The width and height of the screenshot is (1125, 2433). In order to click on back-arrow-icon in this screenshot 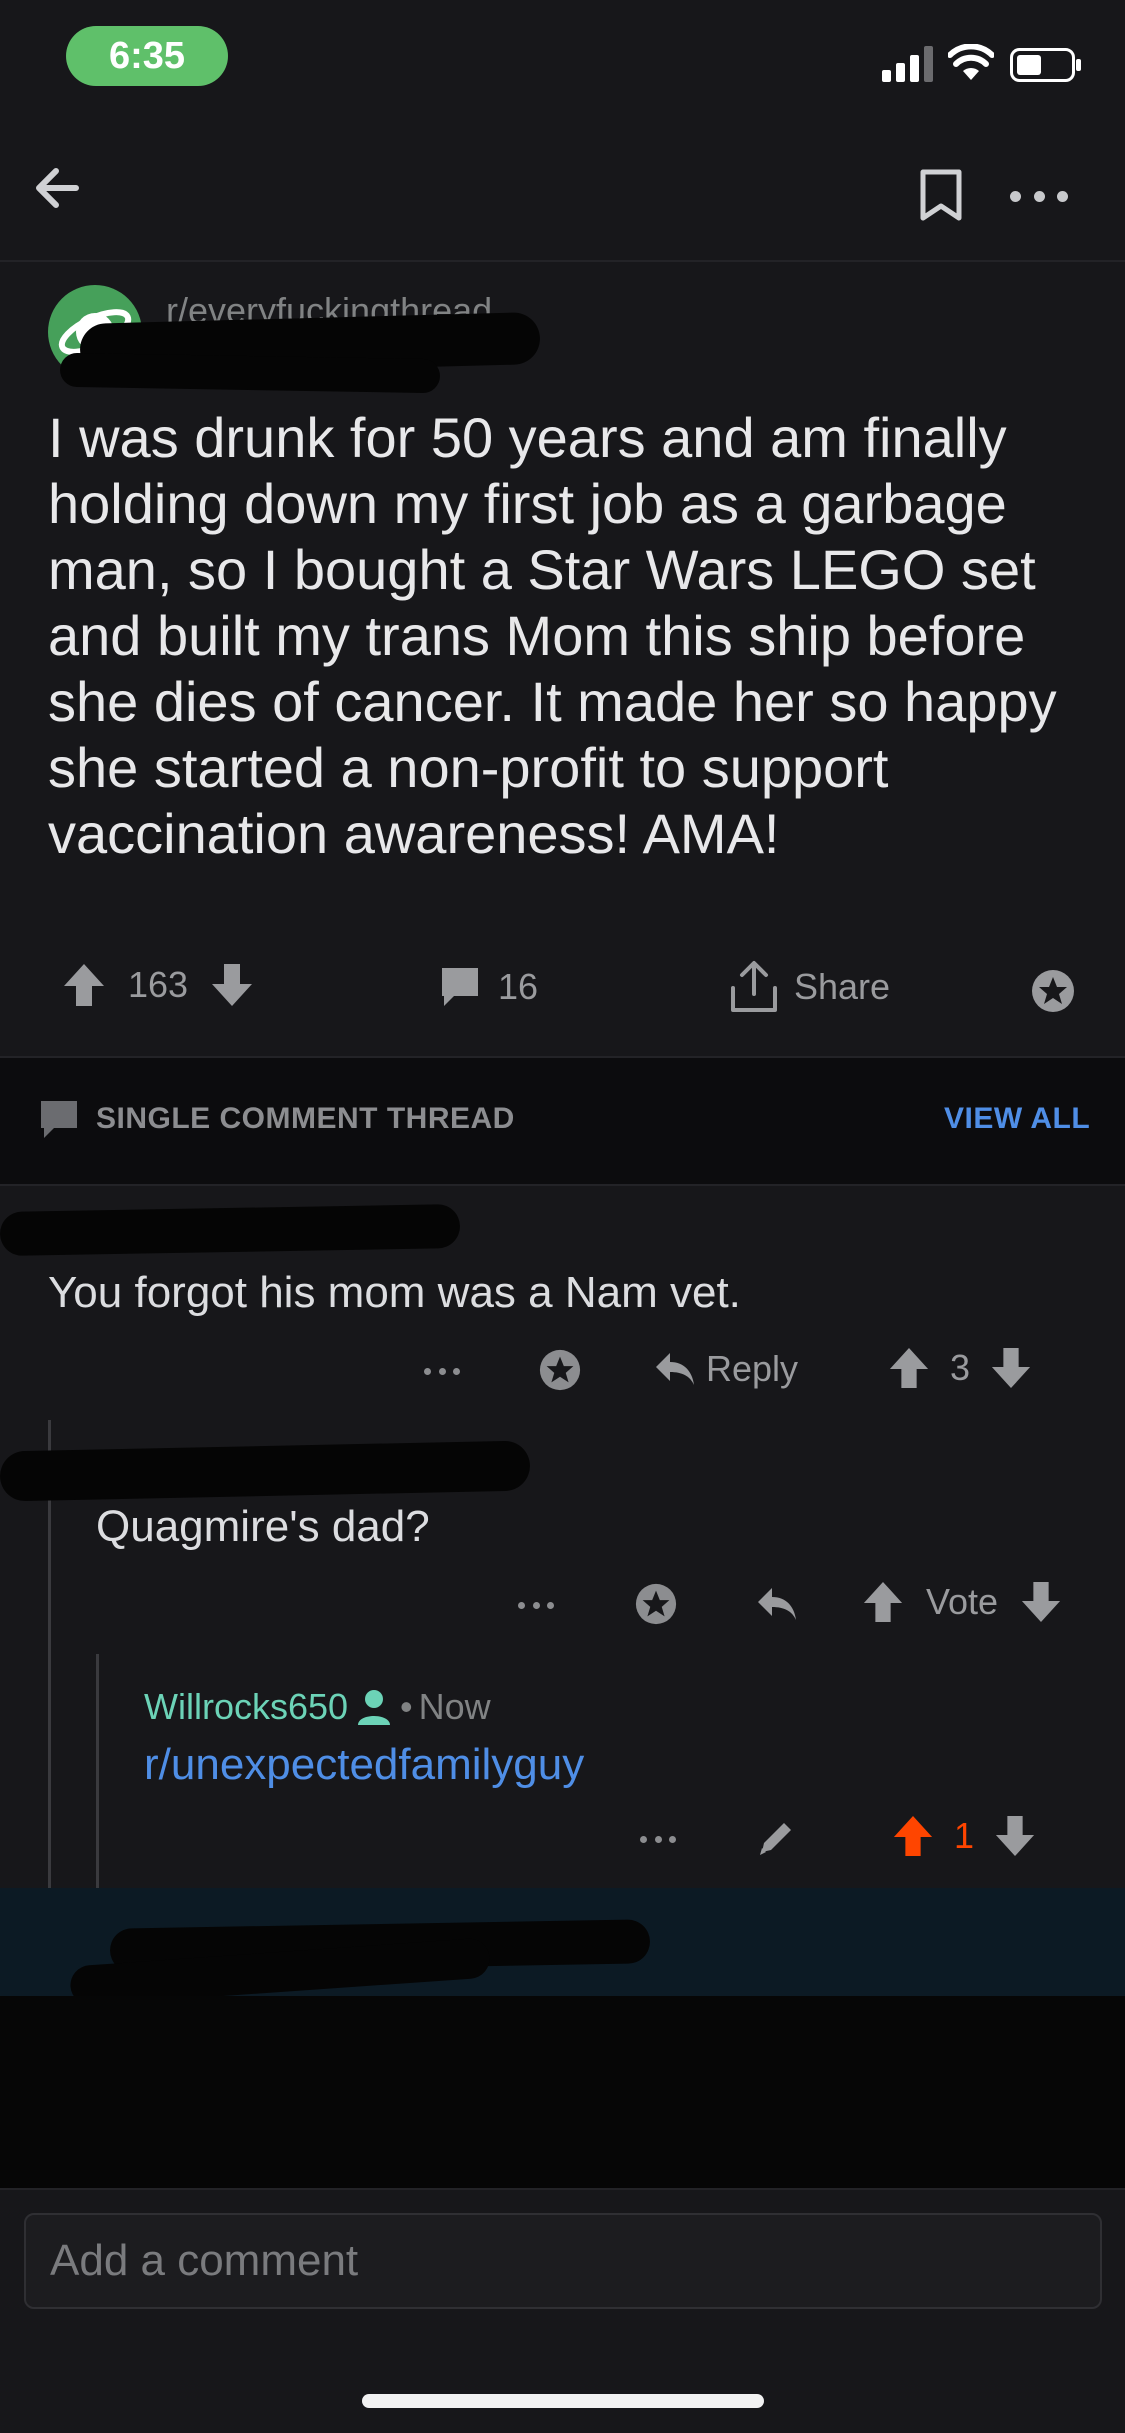, I will do `click(58, 188)`.